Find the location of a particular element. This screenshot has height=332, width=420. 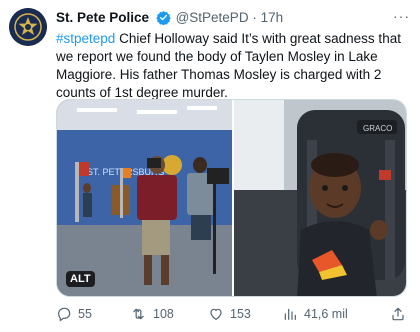

like-icon is located at coordinates (216, 314).